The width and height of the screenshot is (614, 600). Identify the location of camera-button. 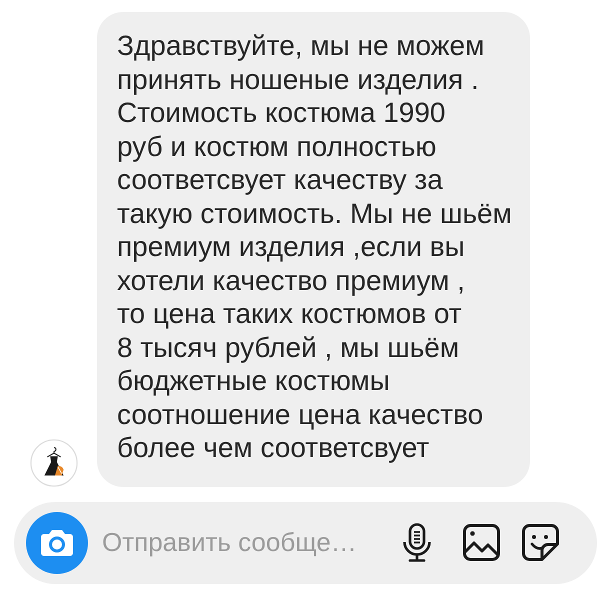
(57, 543).